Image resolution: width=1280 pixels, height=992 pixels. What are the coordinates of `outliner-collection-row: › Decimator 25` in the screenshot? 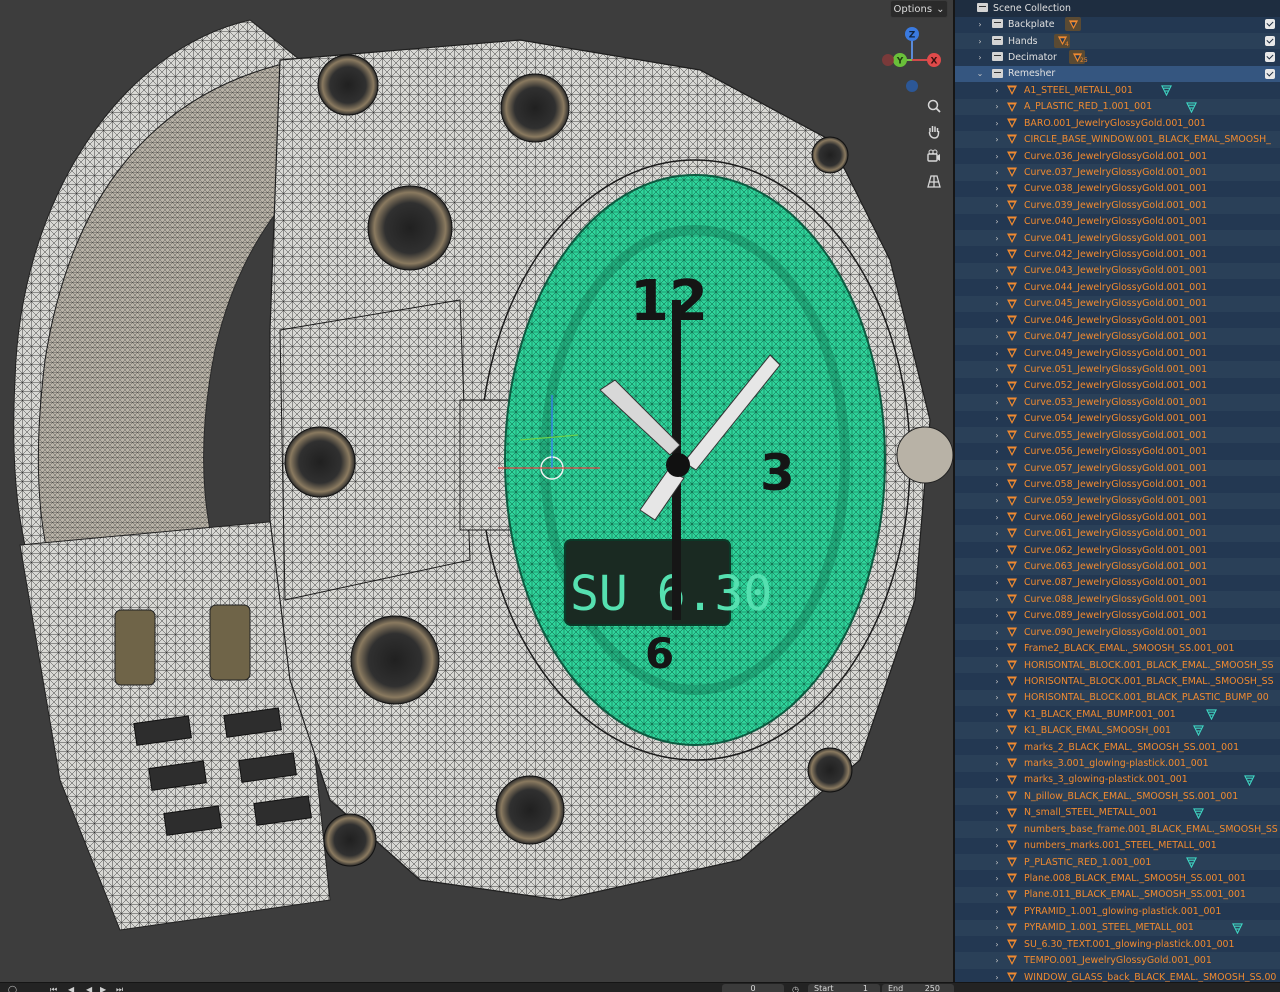 It's located at (1117, 57).